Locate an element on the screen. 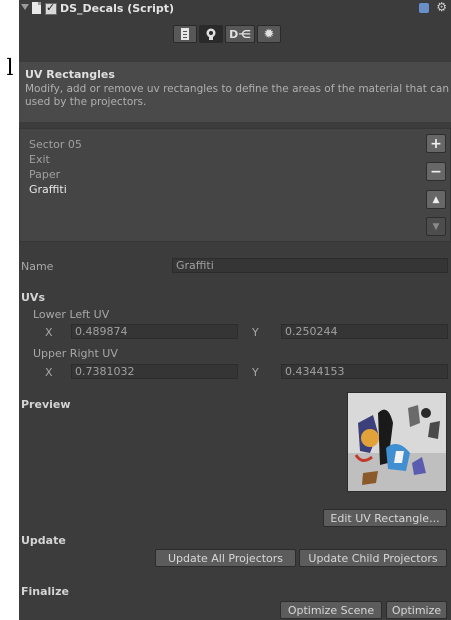 The width and height of the screenshot is (451, 620). options-mode-button: ✹ is located at coordinates (269, 34).